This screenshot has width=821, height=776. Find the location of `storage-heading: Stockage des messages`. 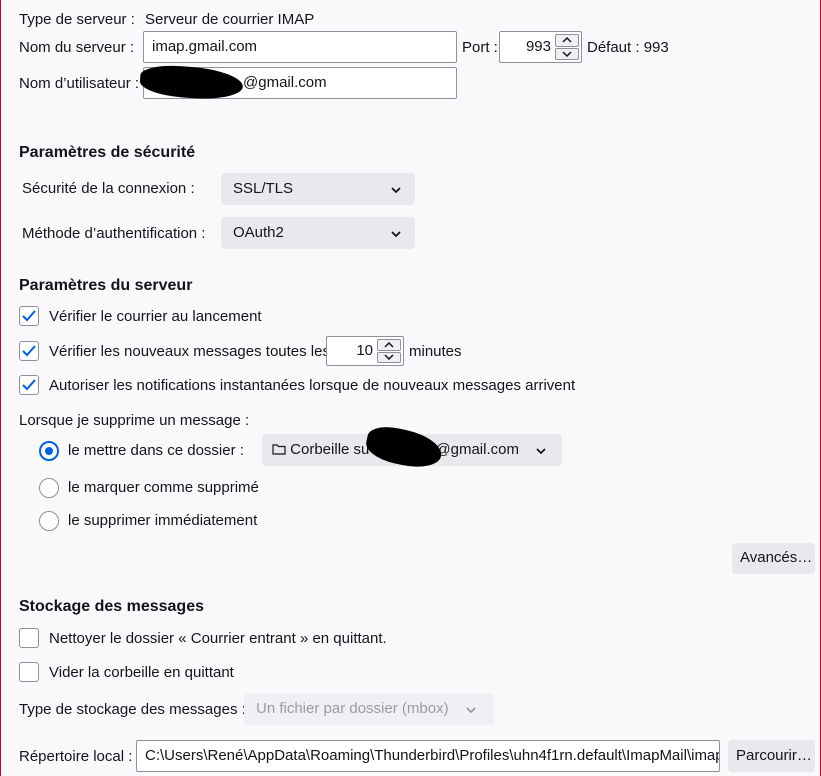

storage-heading: Stockage des messages is located at coordinates (111, 606).